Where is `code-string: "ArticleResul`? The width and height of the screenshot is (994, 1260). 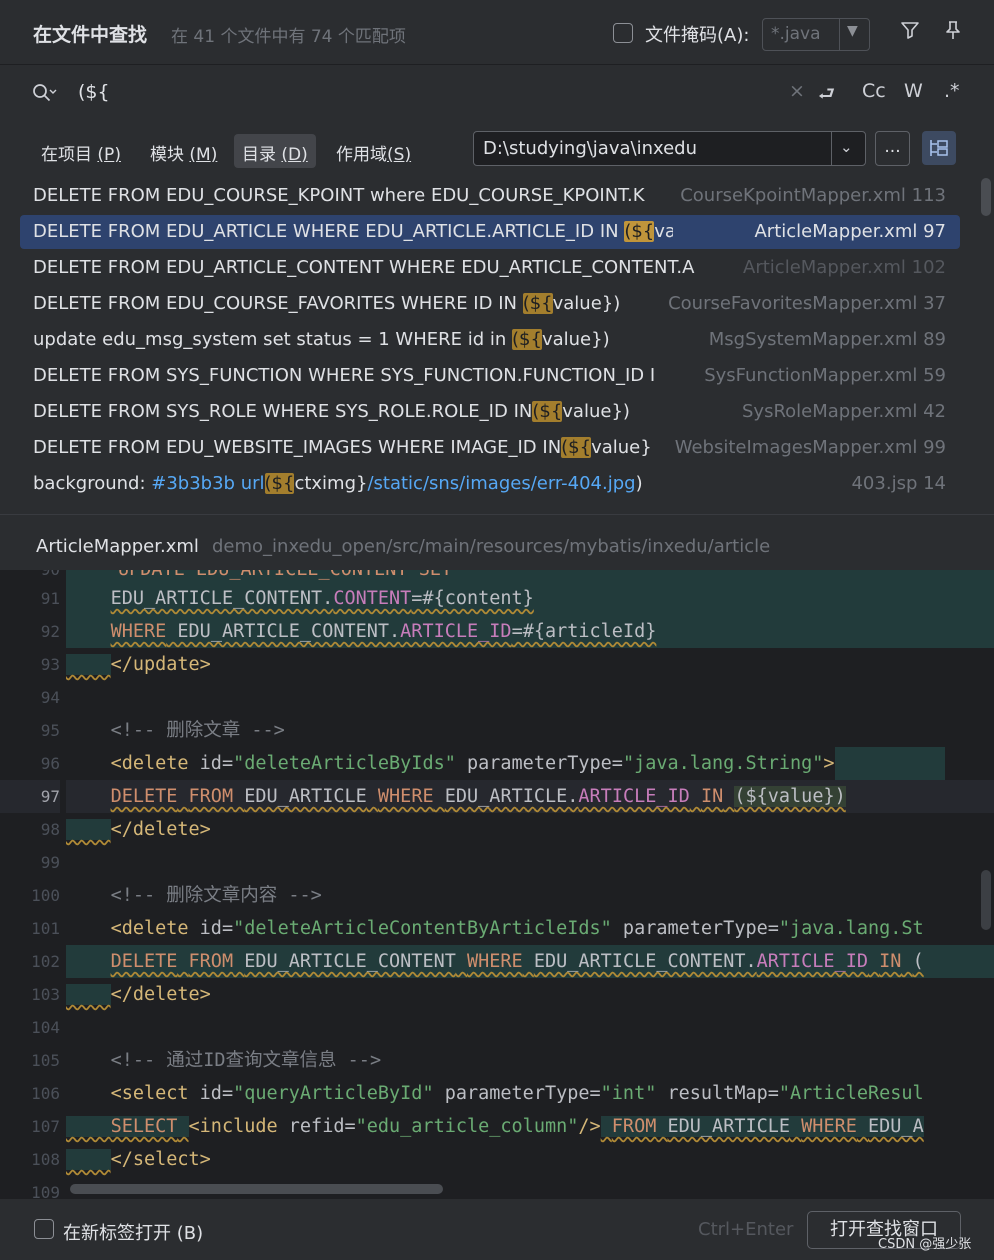
code-string: "ArticleResul is located at coordinates (851, 1093).